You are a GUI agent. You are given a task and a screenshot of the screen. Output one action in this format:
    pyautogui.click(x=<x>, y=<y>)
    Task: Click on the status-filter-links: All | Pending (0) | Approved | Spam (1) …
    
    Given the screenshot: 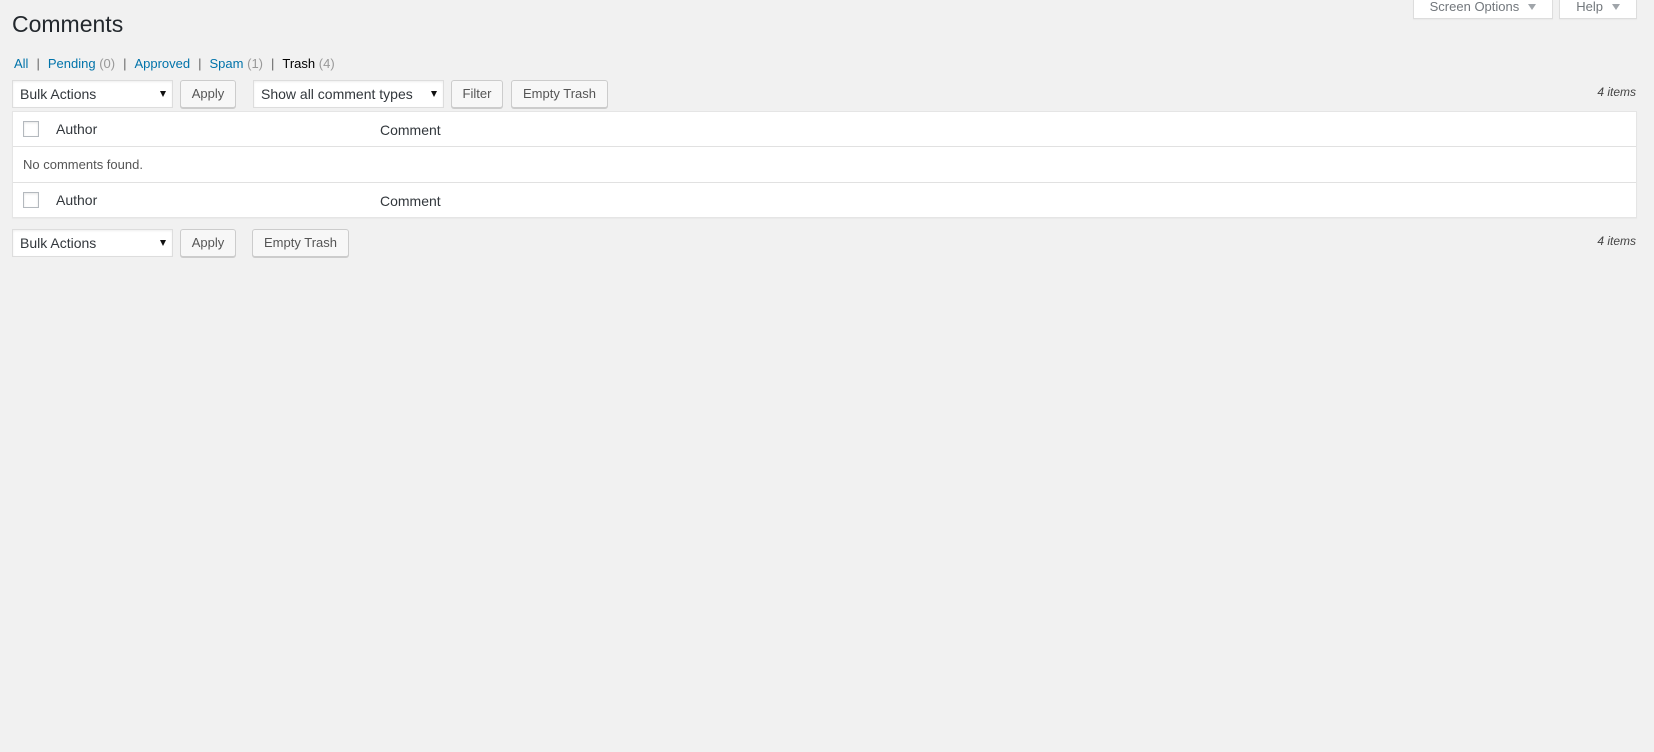 What is the action you would take?
    pyautogui.click(x=174, y=63)
    